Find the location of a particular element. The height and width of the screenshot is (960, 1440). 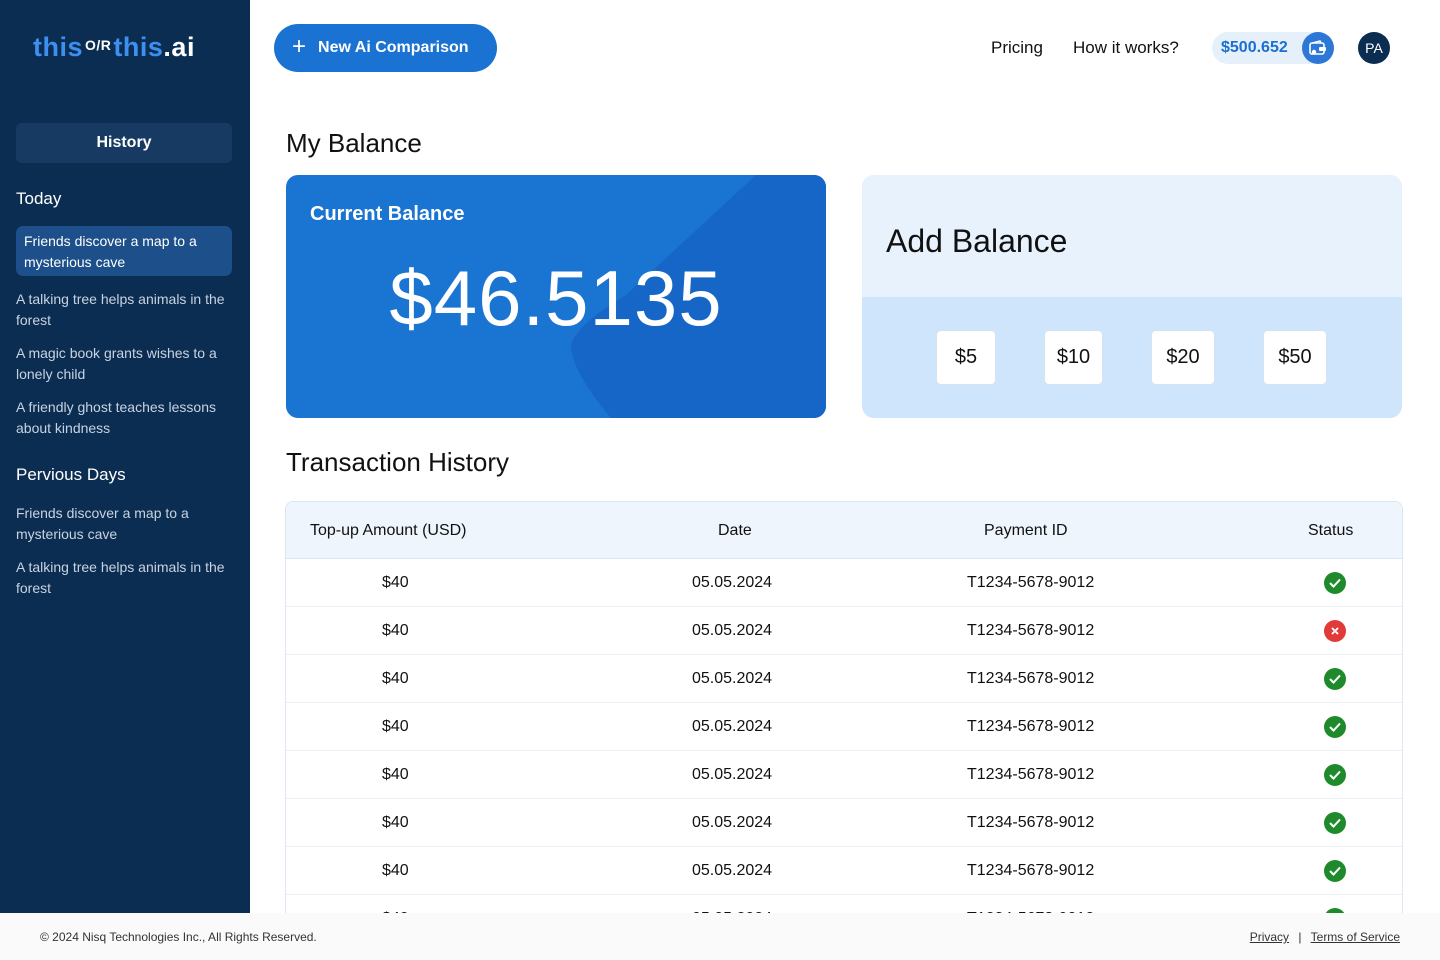

footer-links: Privacy | Terms of Service is located at coordinates (1325, 937).